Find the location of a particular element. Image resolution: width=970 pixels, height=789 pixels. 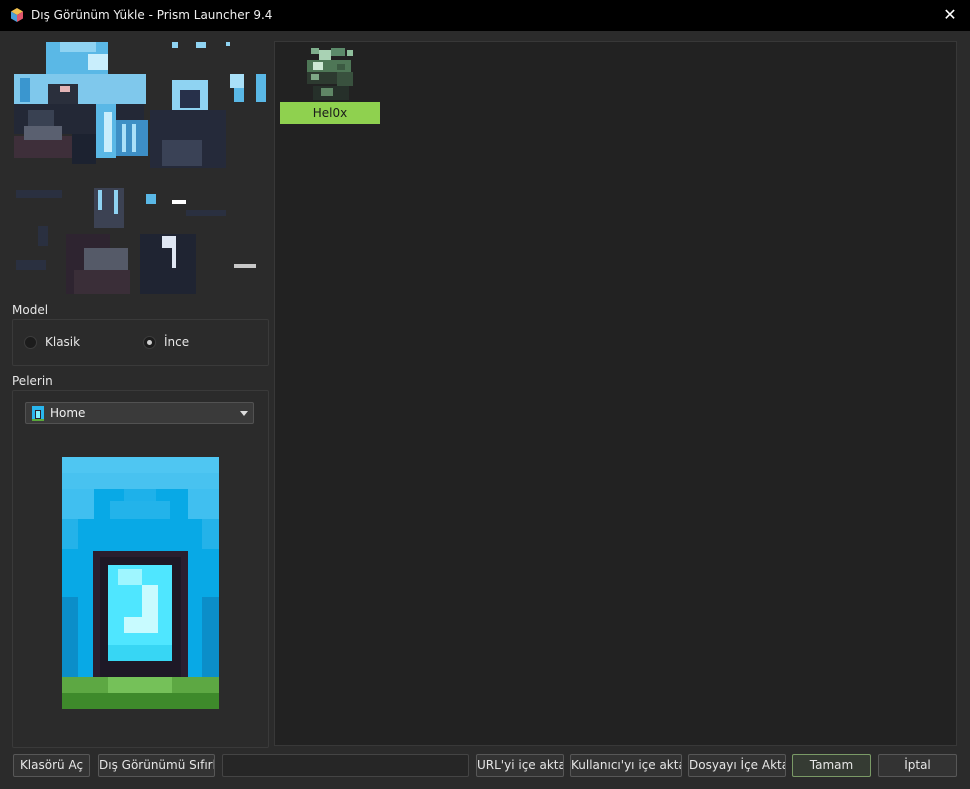

cape-select: Home is located at coordinates (139, 413).